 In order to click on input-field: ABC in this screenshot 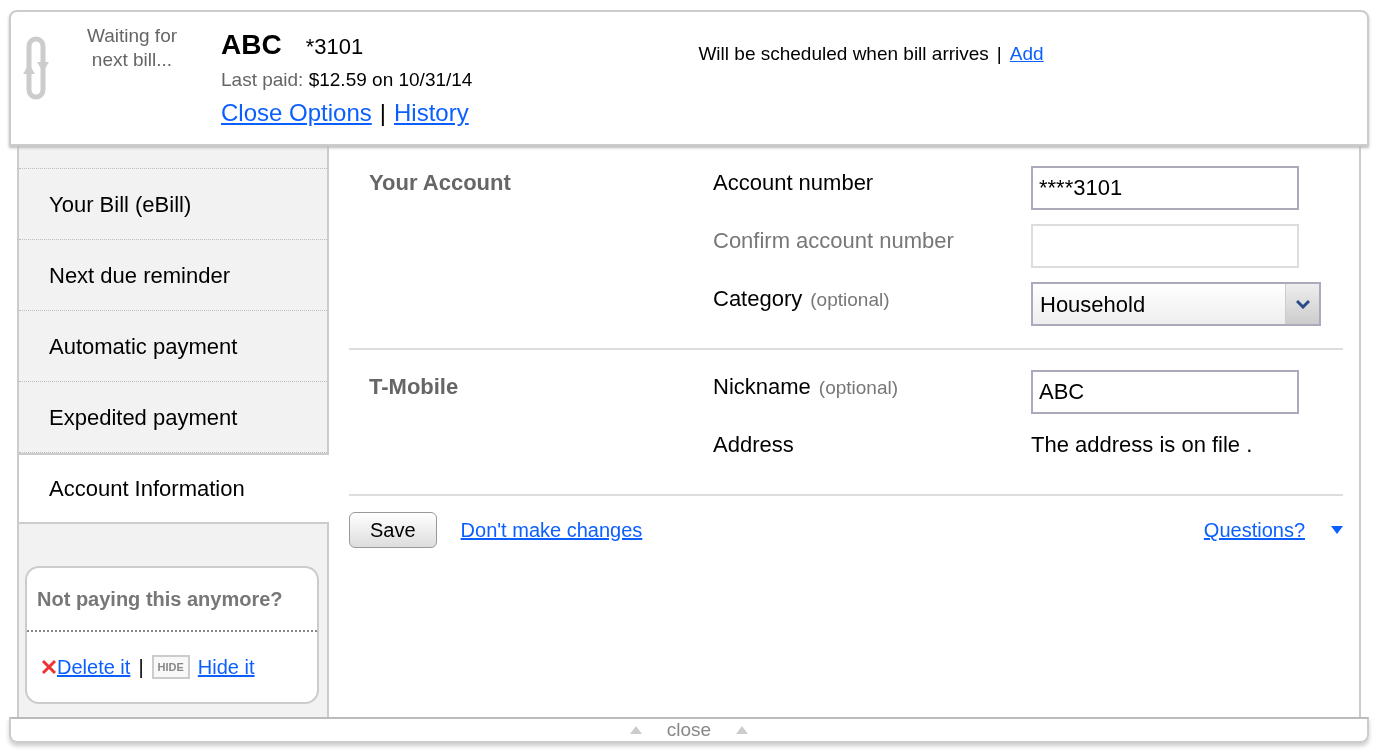, I will do `click(1165, 392)`.